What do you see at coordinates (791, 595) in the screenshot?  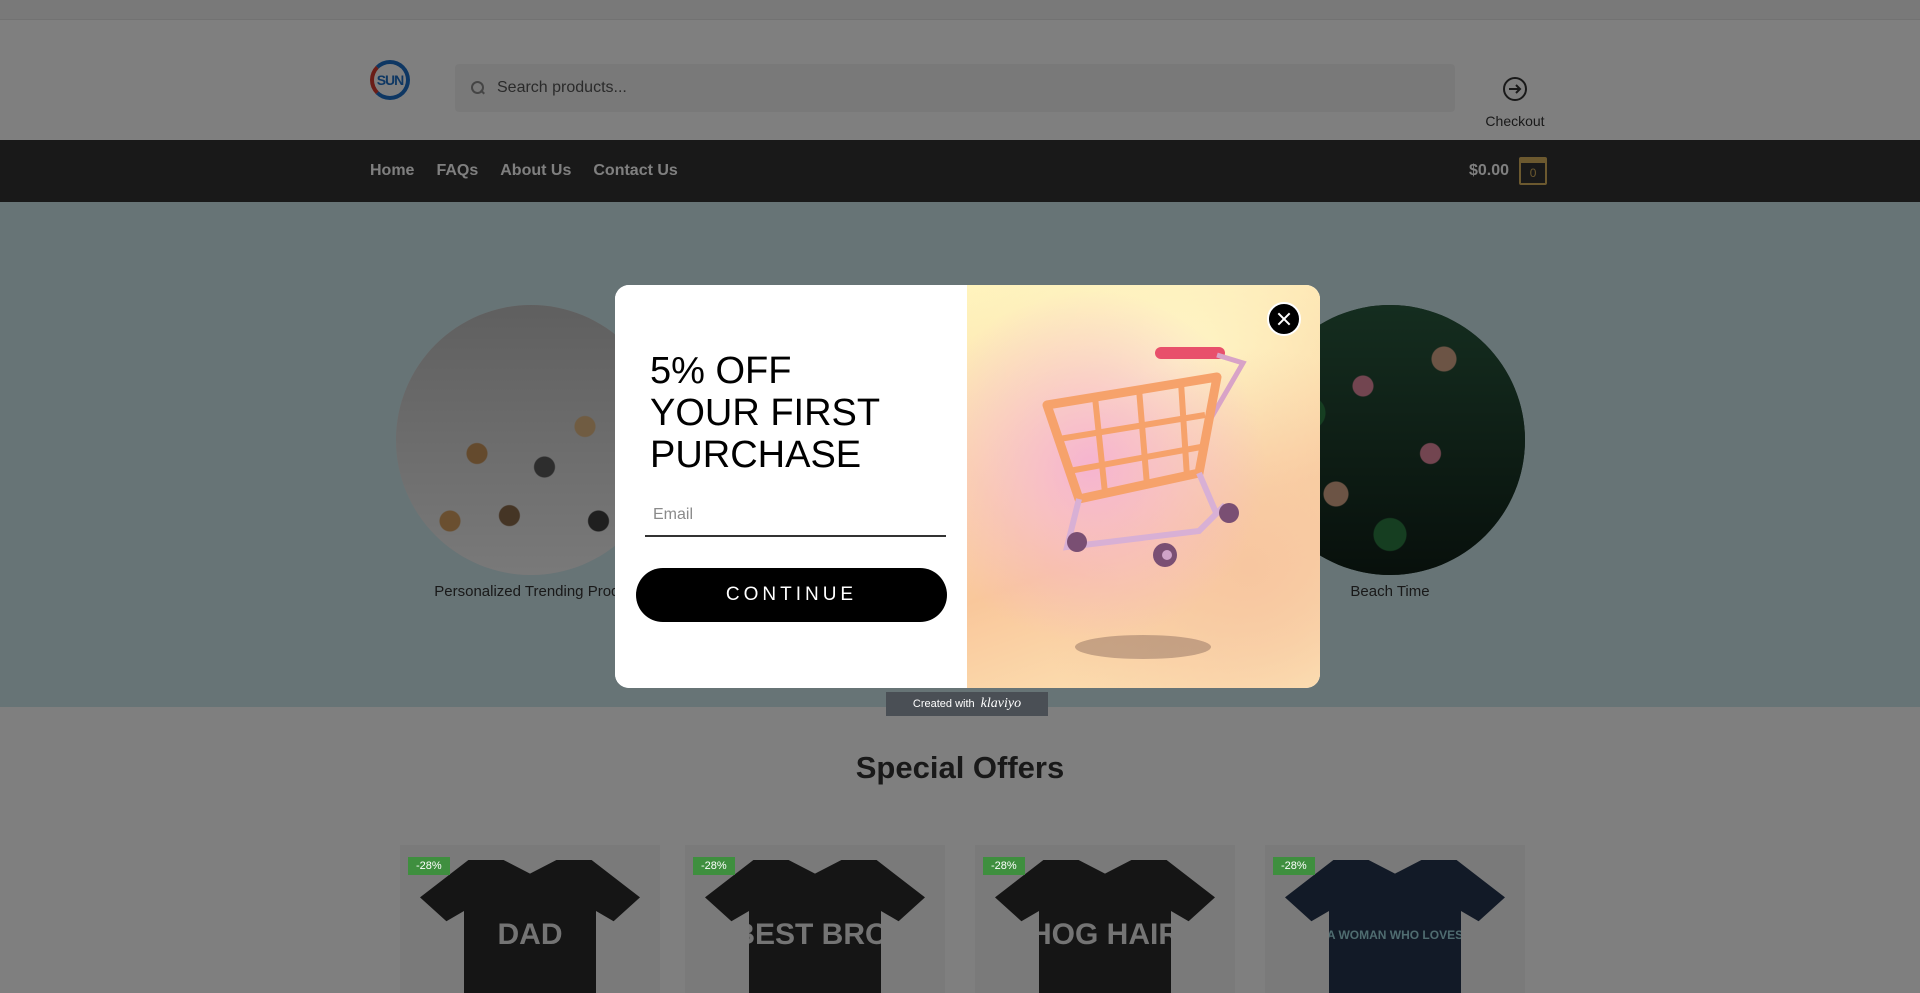 I see `continue-button: CONTINUE` at bounding box center [791, 595].